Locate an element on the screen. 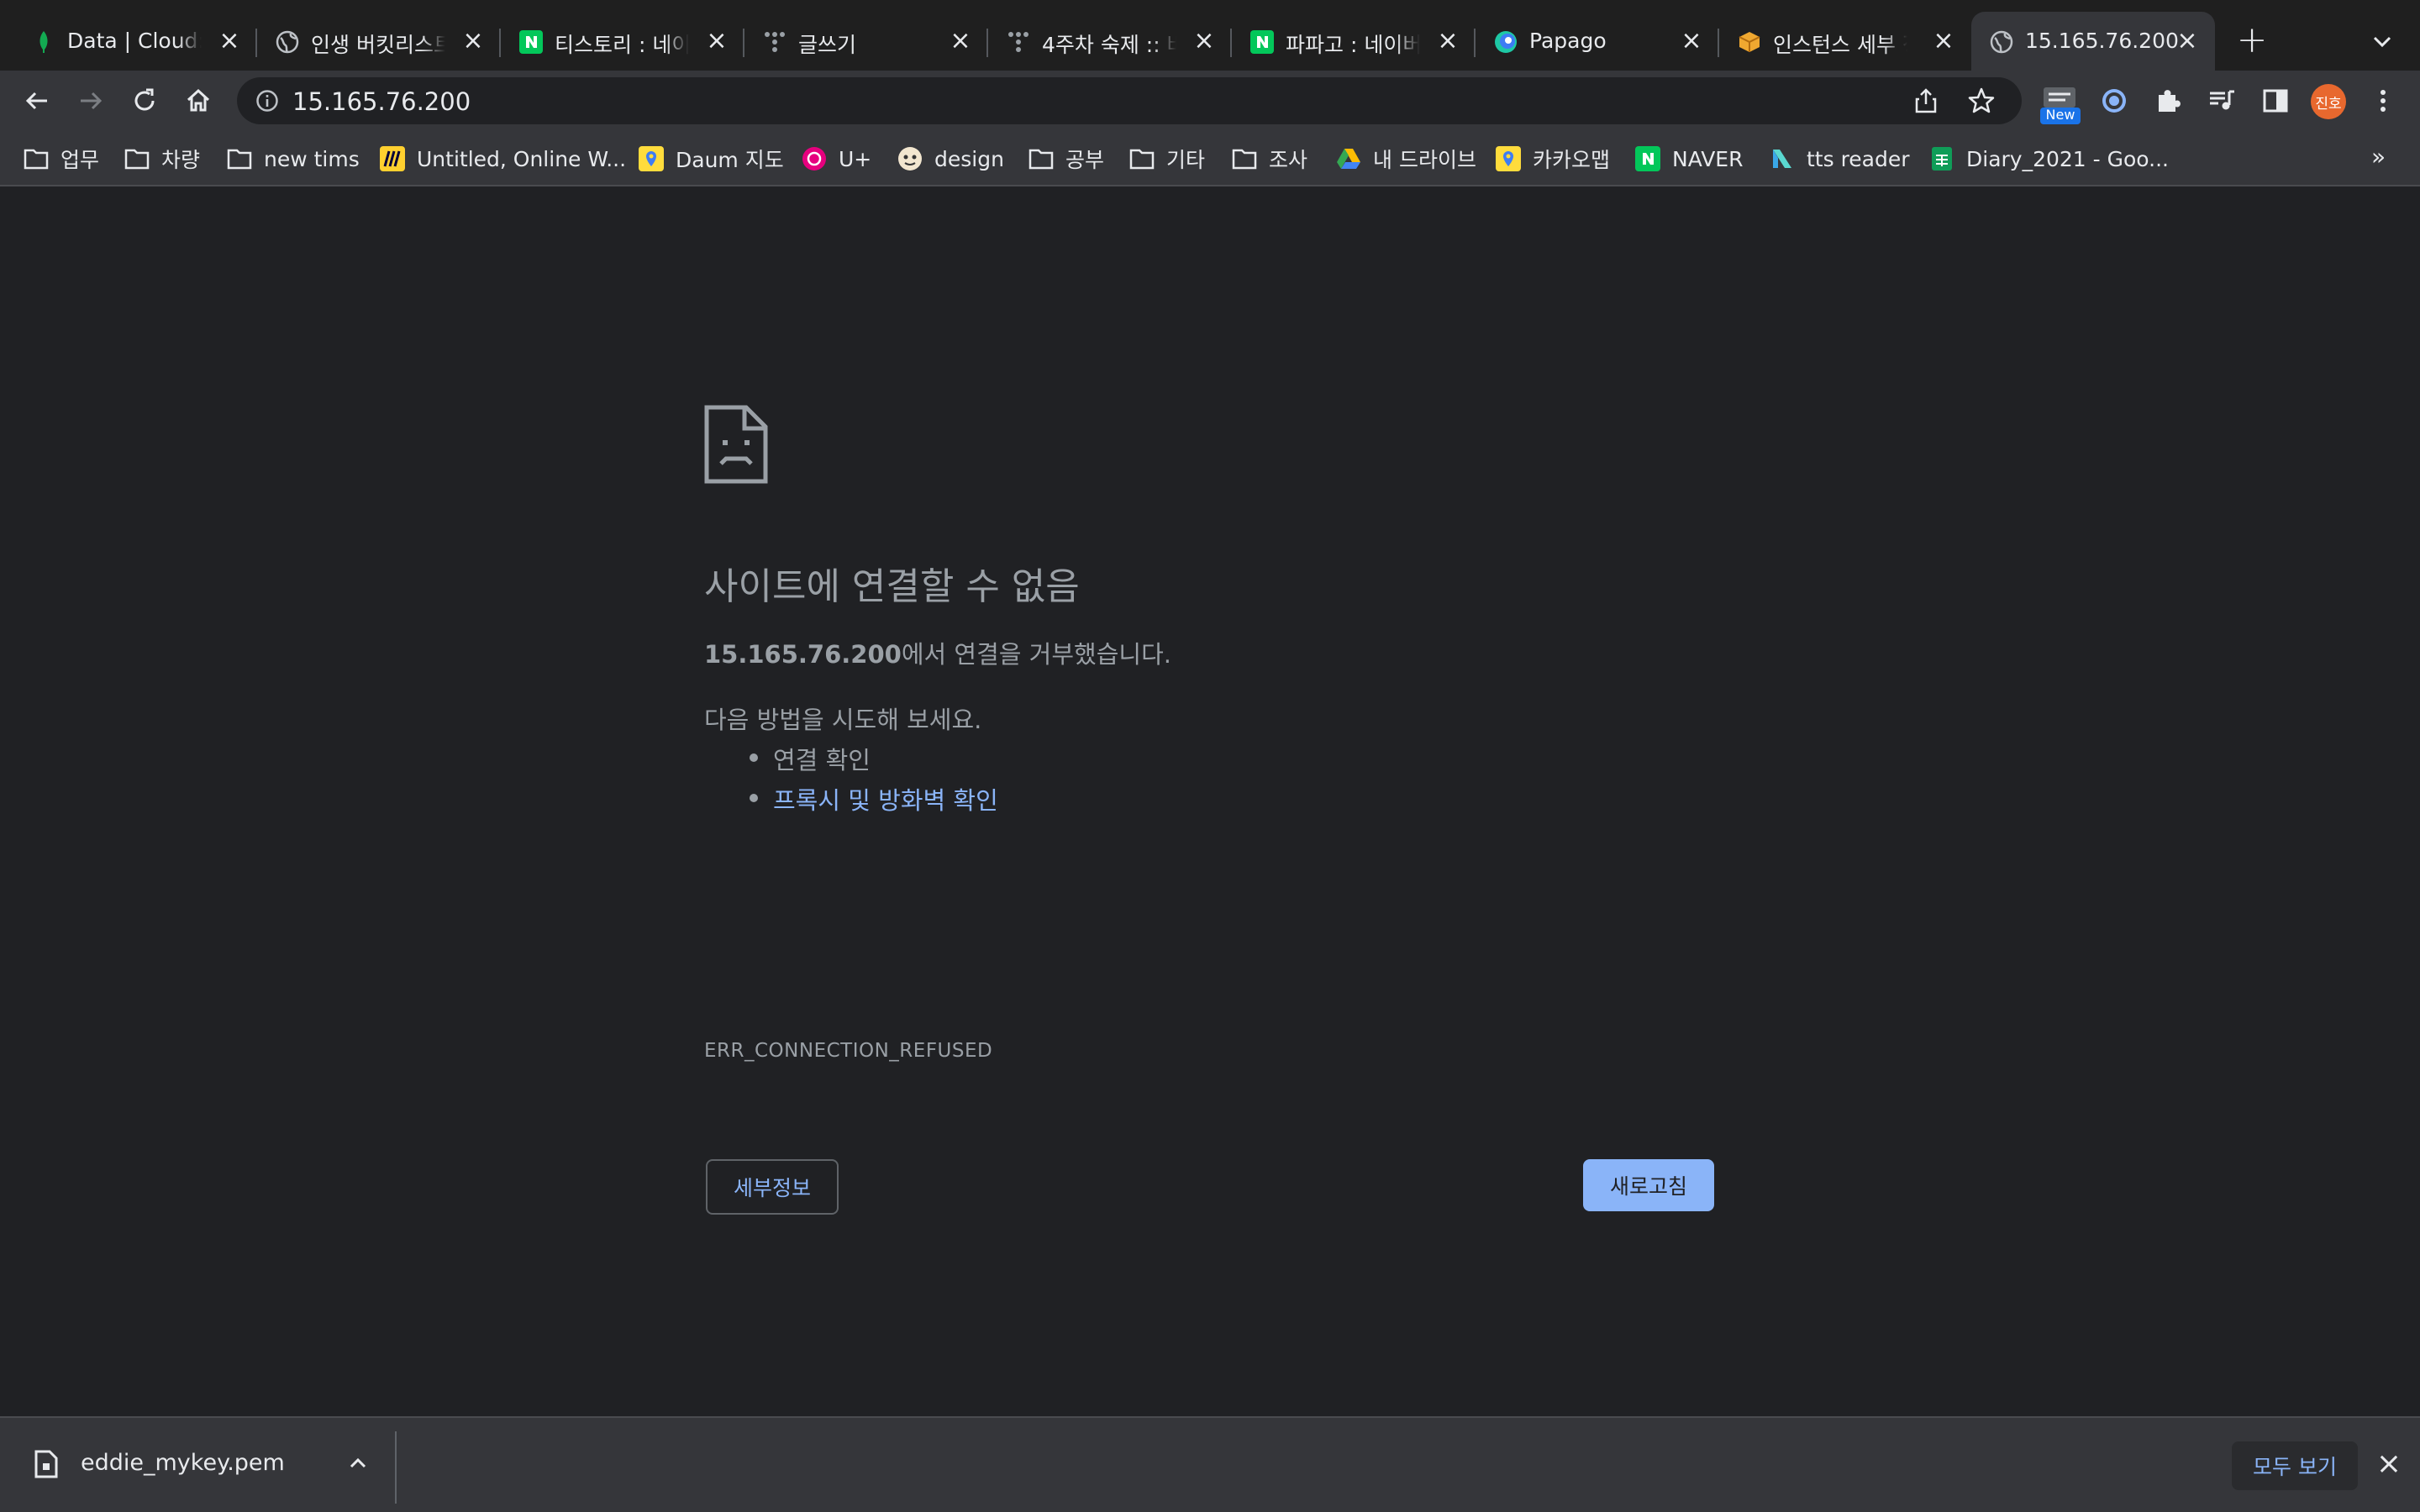 This screenshot has width=2420, height=1512. profile-avatar: 진호 is located at coordinates (2329, 101).